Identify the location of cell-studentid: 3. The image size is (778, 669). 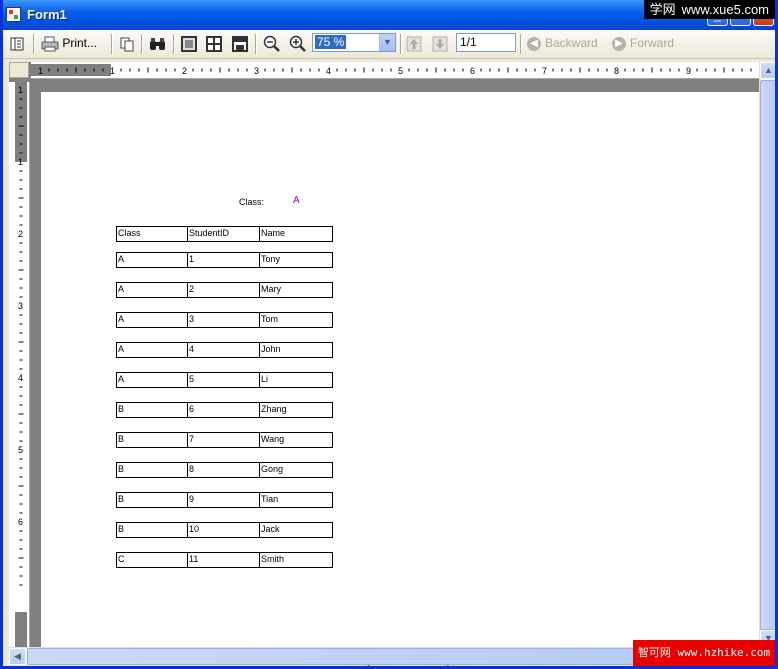
(224, 320).